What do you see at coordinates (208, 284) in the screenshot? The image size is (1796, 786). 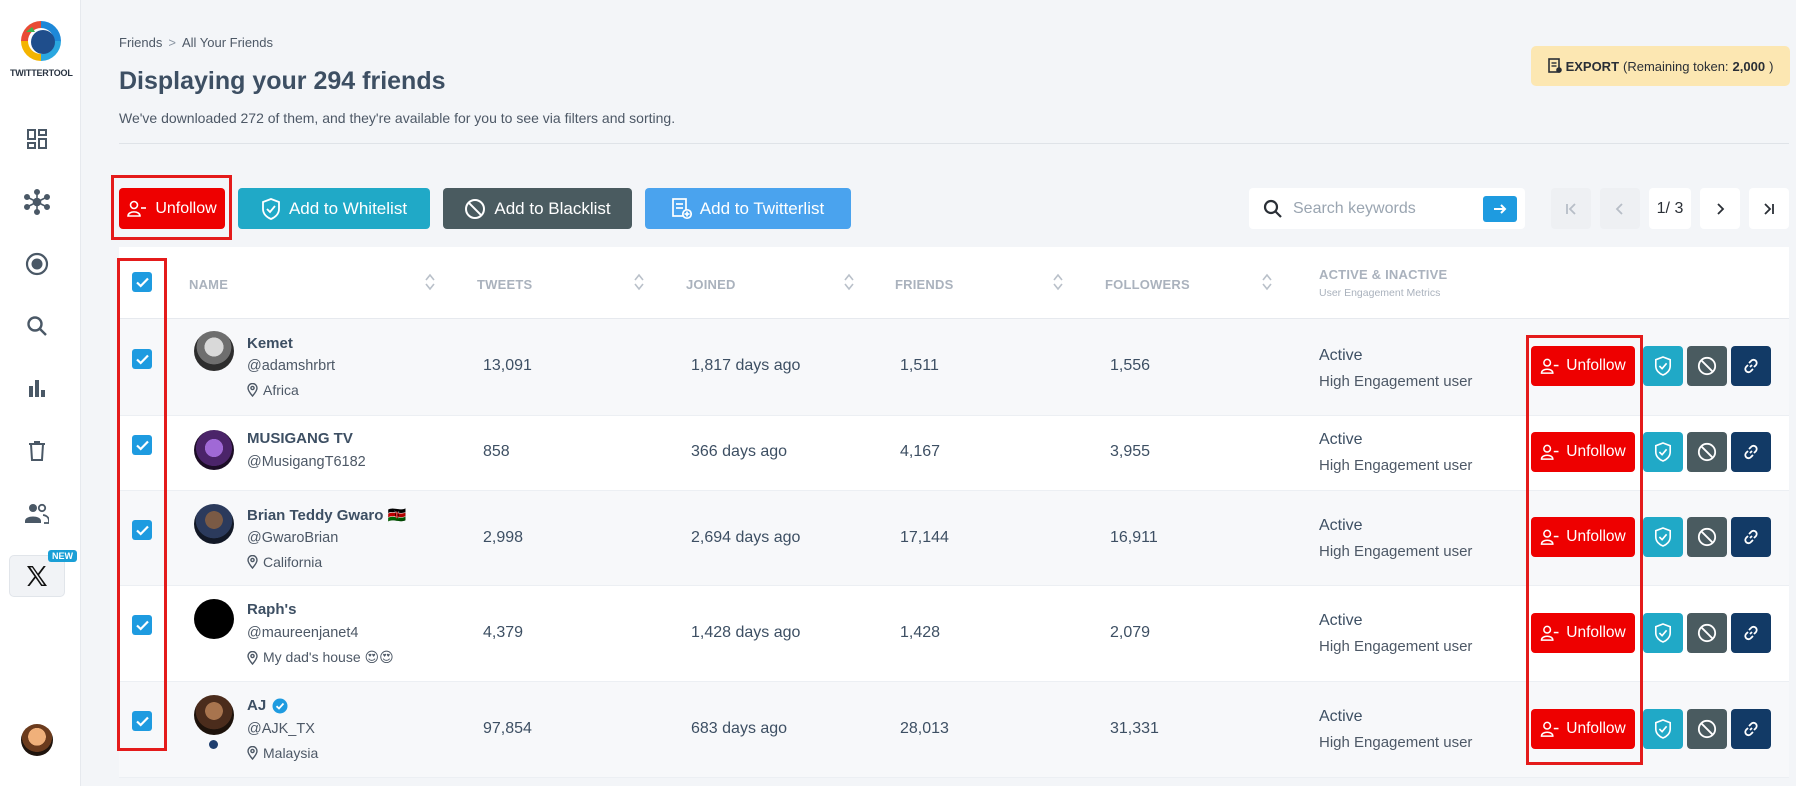 I see `column-header-name: NAME` at bounding box center [208, 284].